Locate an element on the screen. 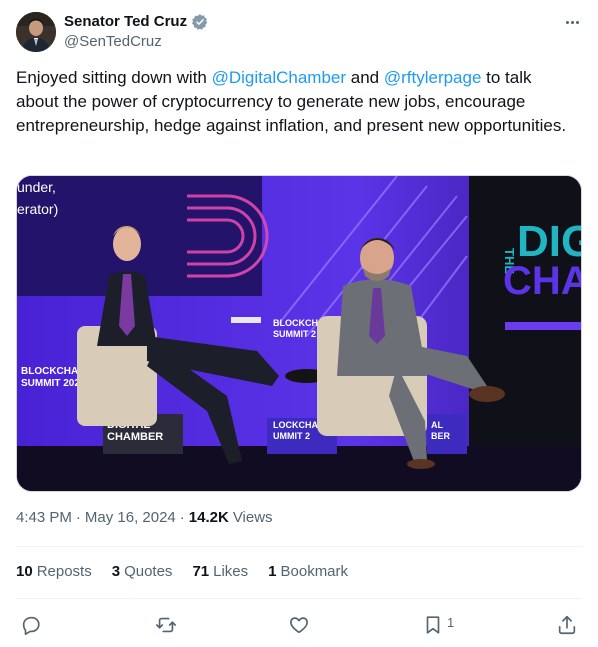 The image size is (598, 647). action-bar: 1 is located at coordinates (299, 625).